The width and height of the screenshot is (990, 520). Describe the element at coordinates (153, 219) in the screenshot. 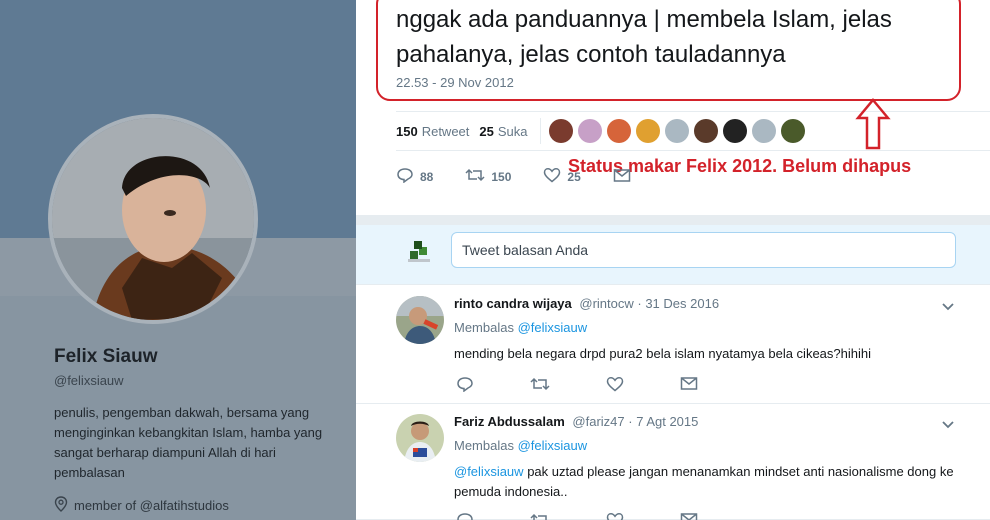

I see `profile-avatar` at that location.